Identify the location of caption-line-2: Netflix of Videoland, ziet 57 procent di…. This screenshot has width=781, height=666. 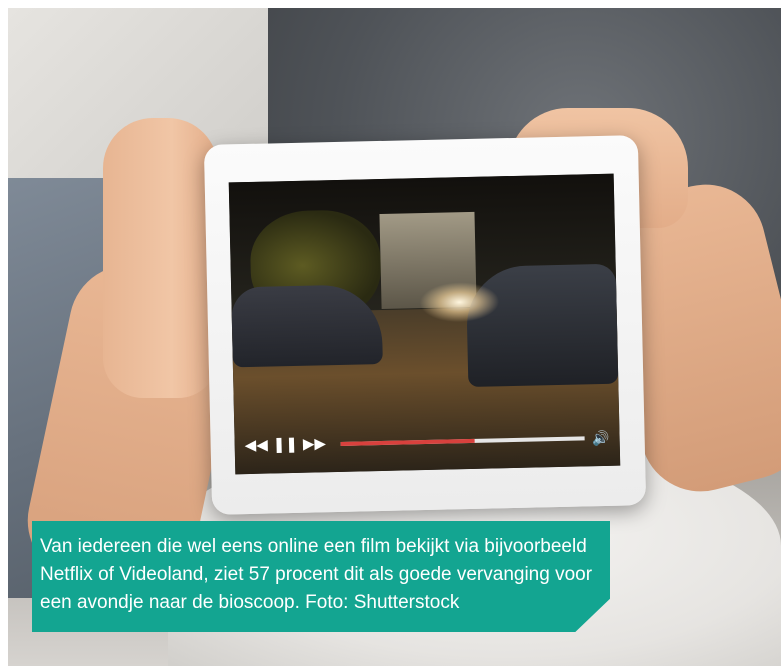
(316, 574).